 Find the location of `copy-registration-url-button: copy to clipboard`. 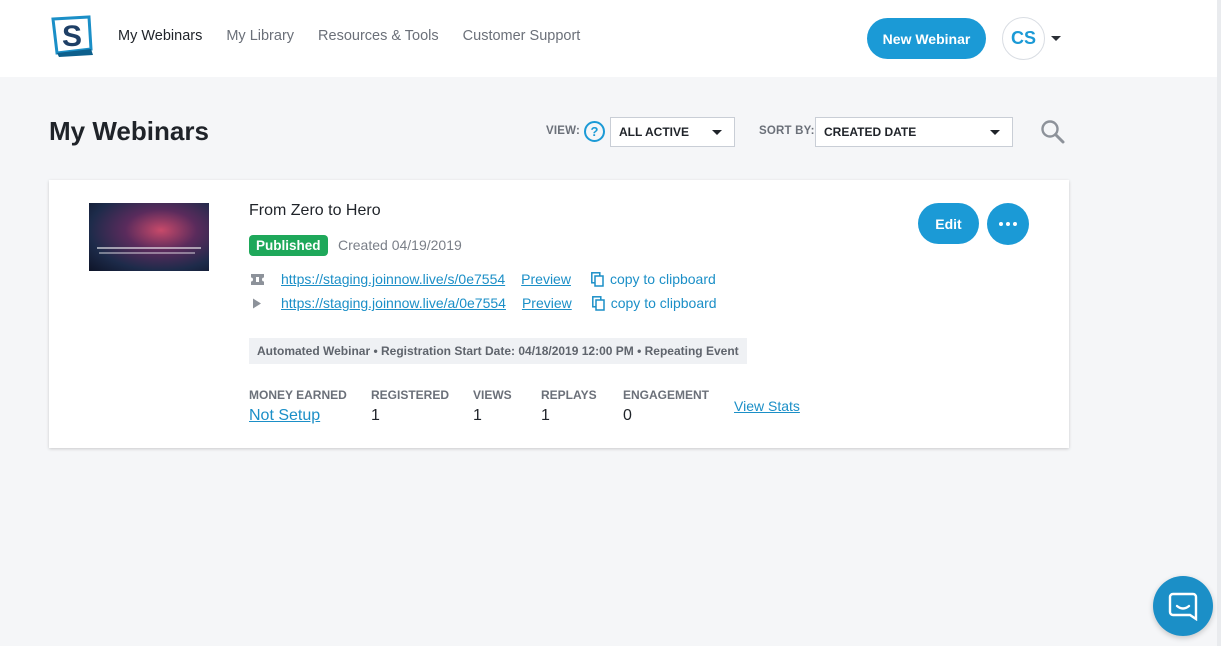

copy-registration-url-button: copy to clipboard is located at coordinates (653, 279).